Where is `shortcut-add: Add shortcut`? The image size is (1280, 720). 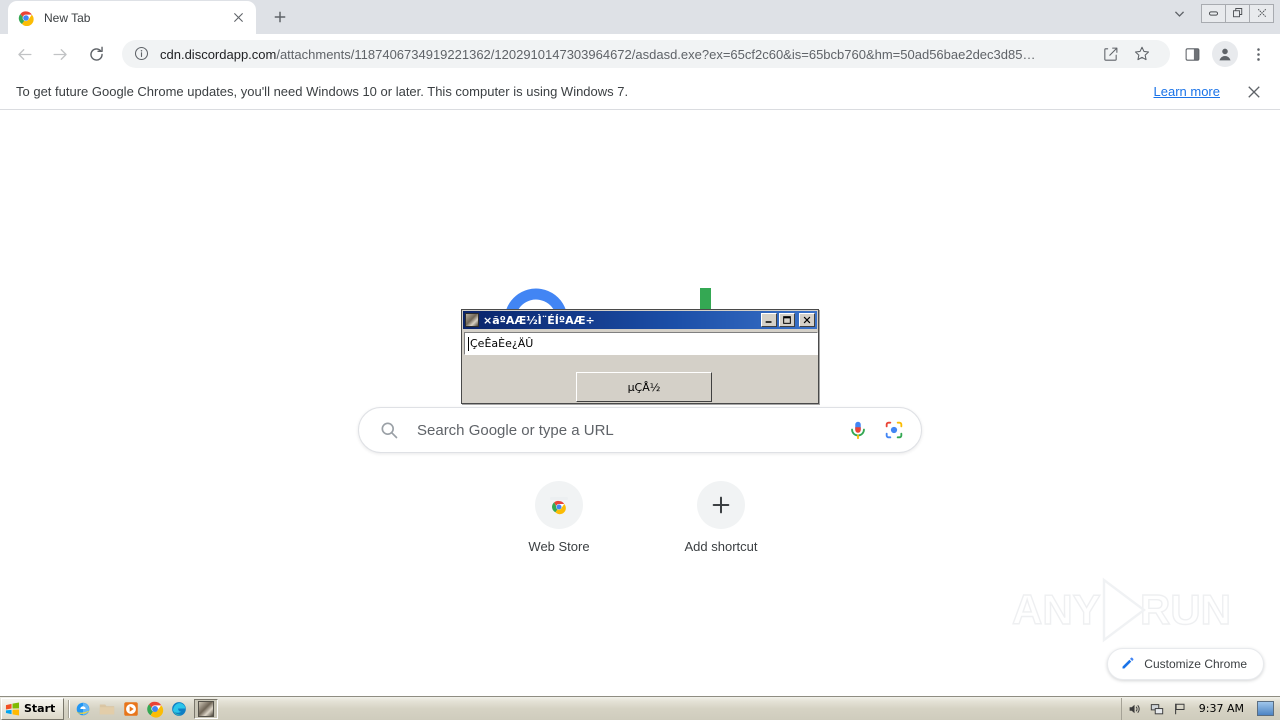 shortcut-add: Add shortcut is located at coordinates (721, 517).